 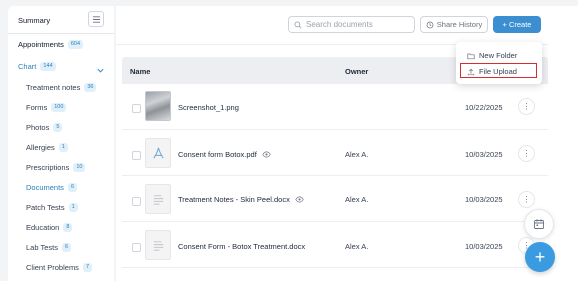 I want to click on sidebar-item-label: Appointments, so click(x=41, y=44).